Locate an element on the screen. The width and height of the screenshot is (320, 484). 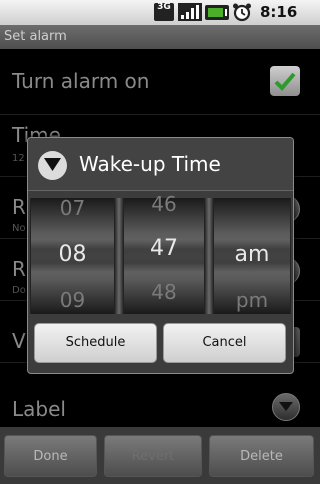
minute-wheel: 46 47 48 is located at coordinates (164, 253).